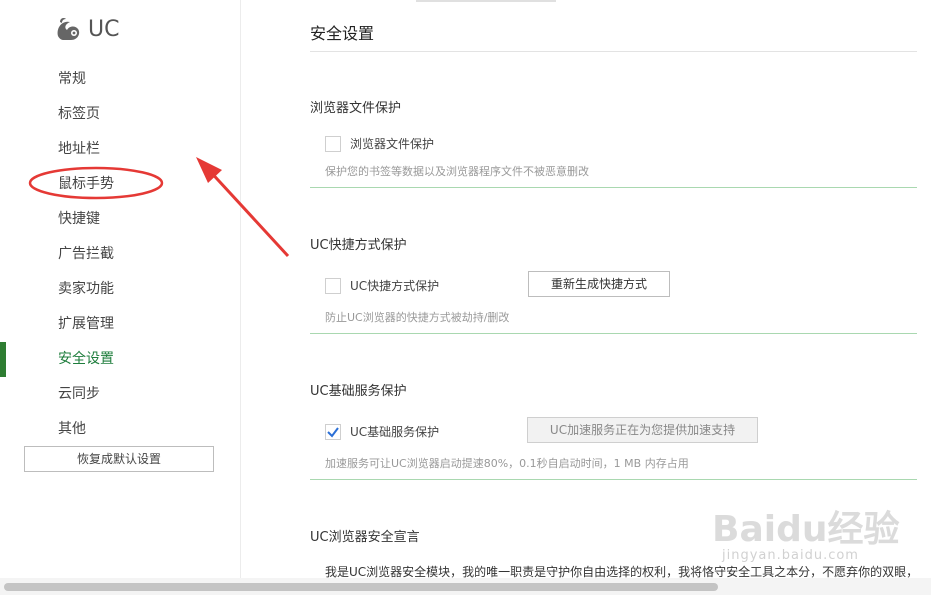 This screenshot has height=595, width=931. I want to click on sidebar-item-label: 其他, so click(72, 429).